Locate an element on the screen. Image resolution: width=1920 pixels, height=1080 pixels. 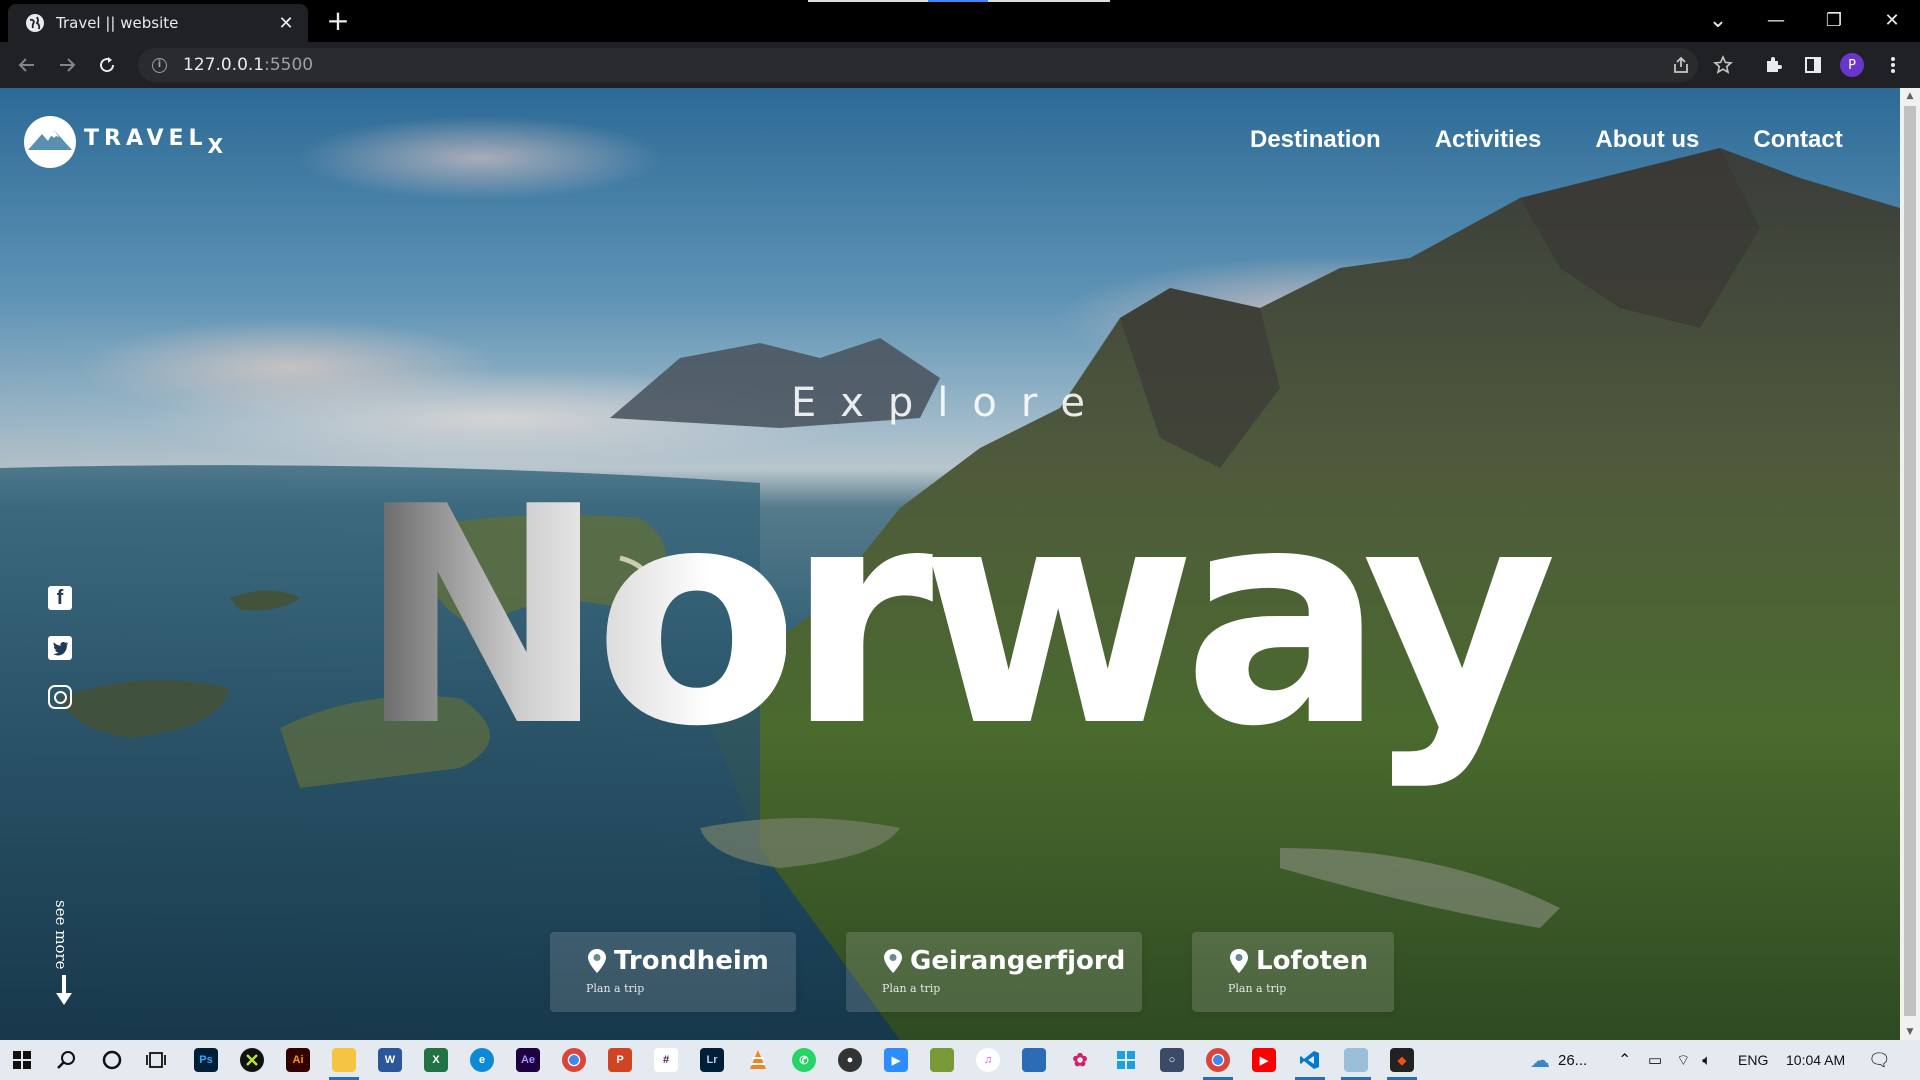
site-info-icon: i is located at coordinates (159, 65).